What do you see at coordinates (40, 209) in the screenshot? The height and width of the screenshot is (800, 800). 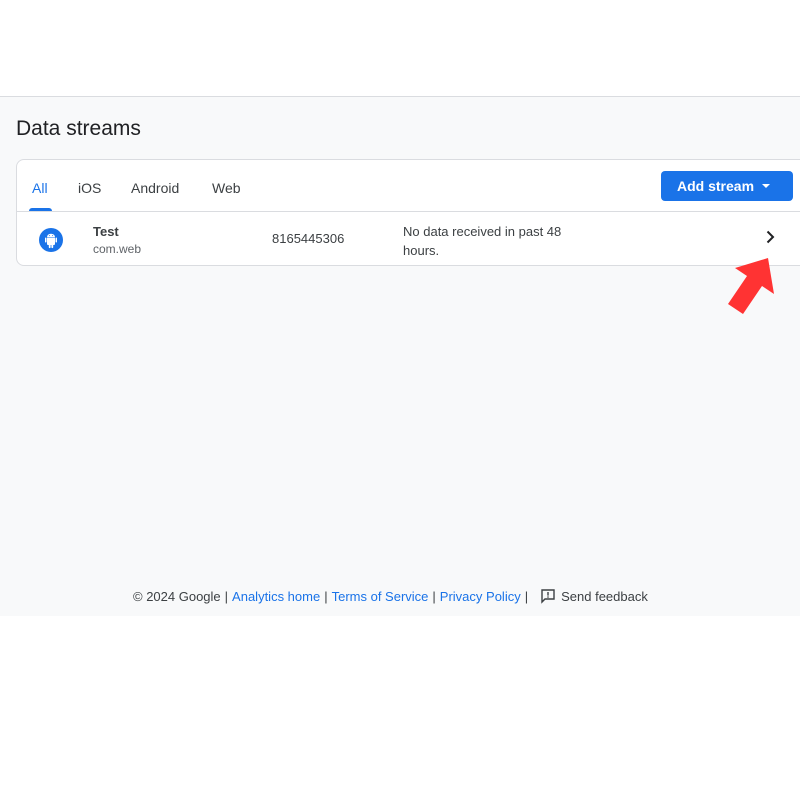 I see `active-tab-indicator` at bounding box center [40, 209].